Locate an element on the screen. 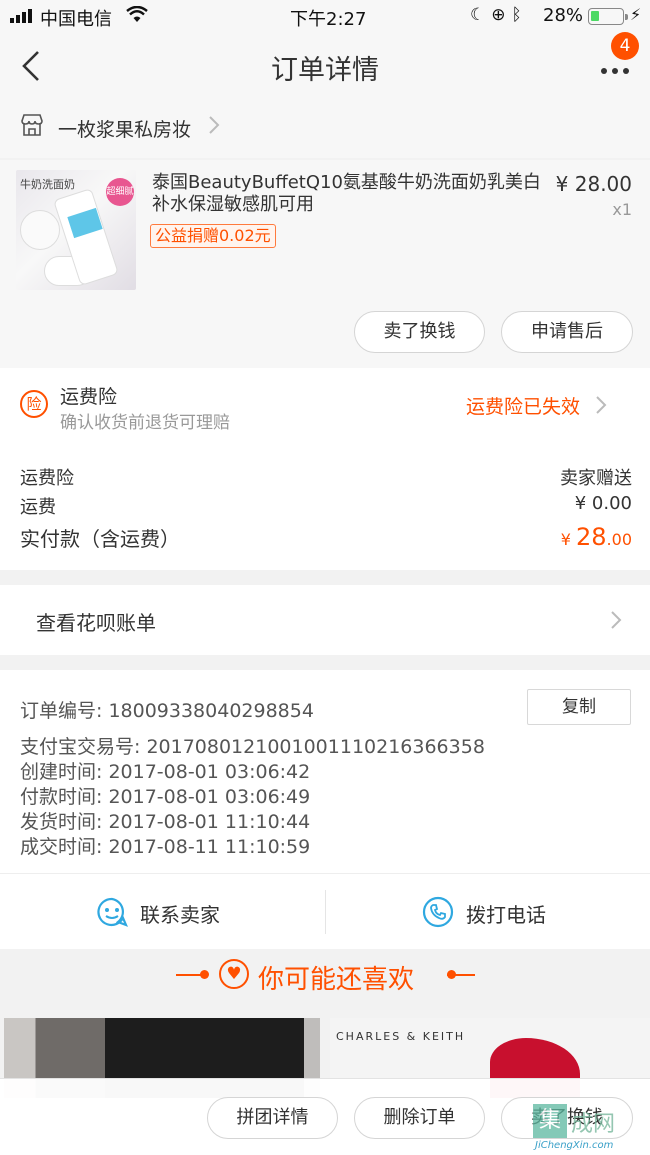 The image size is (650, 1155). call-phone-button: 拨打电话 is located at coordinates (488, 912).